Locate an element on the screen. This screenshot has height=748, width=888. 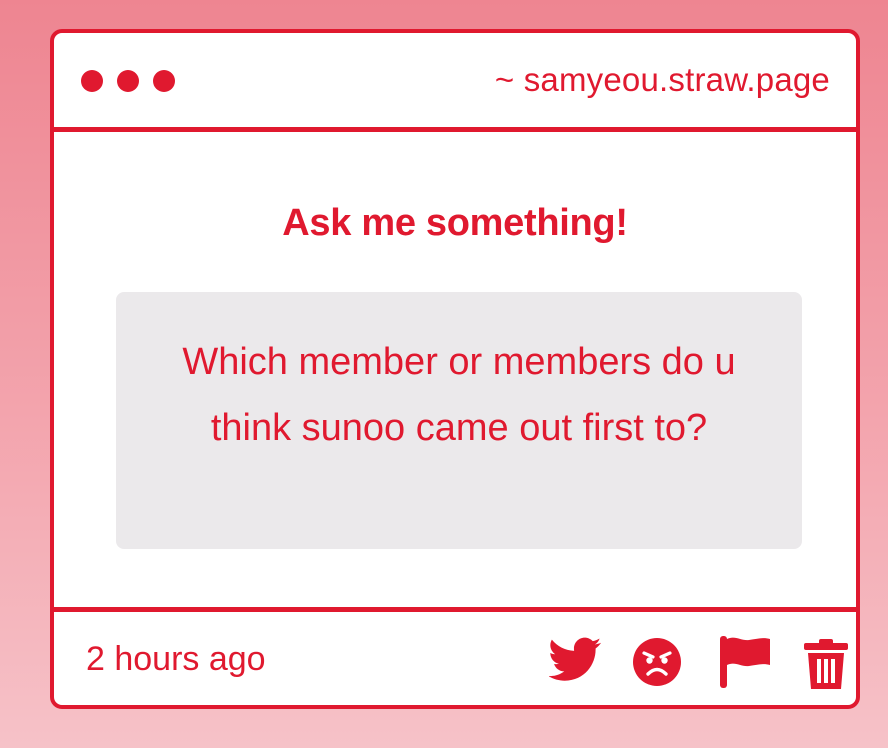
page-title: Ask me something! is located at coordinates (455, 223).